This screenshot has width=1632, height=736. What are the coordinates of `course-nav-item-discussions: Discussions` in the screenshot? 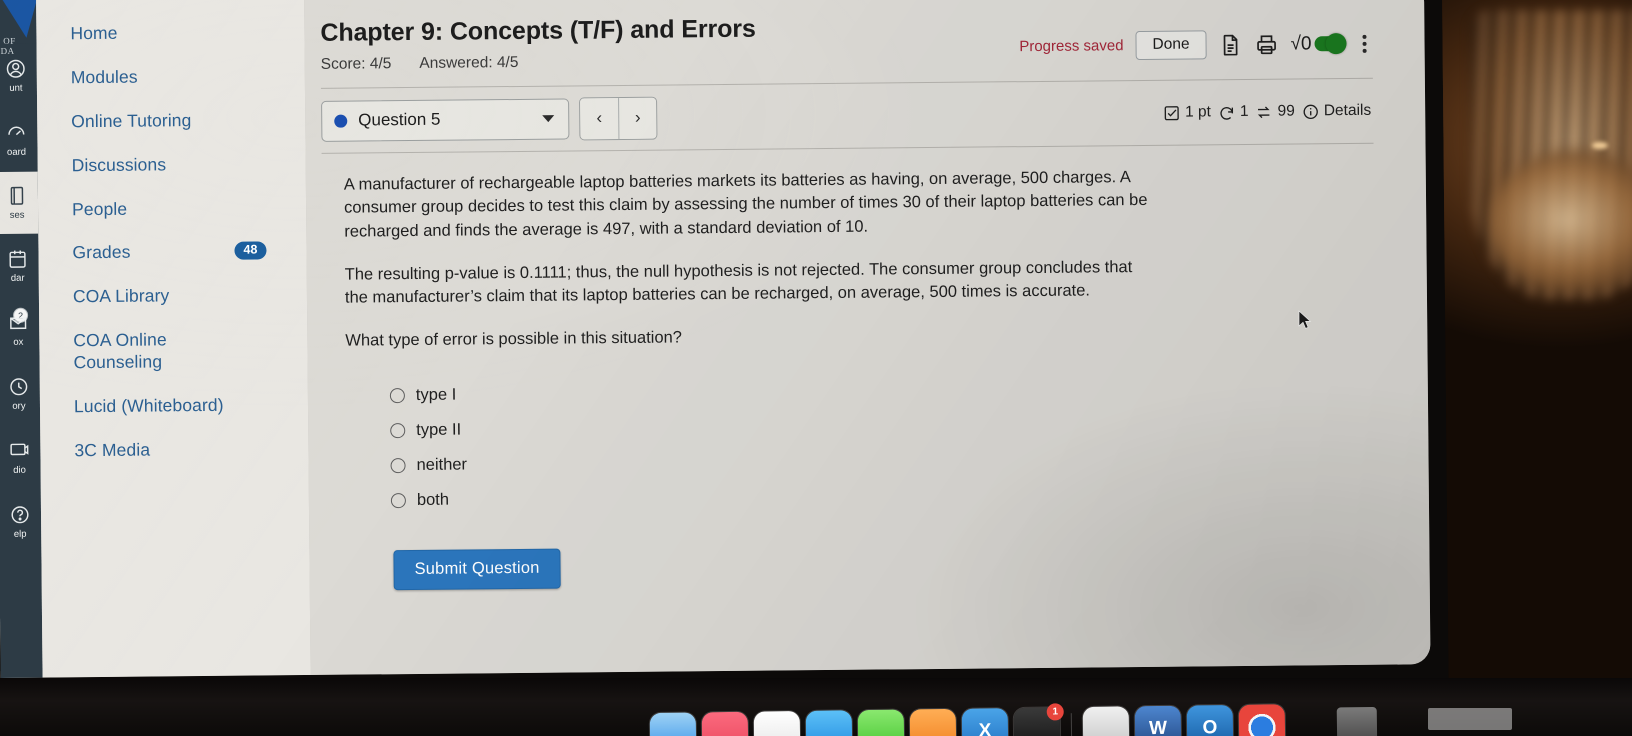 It's located at (182, 165).